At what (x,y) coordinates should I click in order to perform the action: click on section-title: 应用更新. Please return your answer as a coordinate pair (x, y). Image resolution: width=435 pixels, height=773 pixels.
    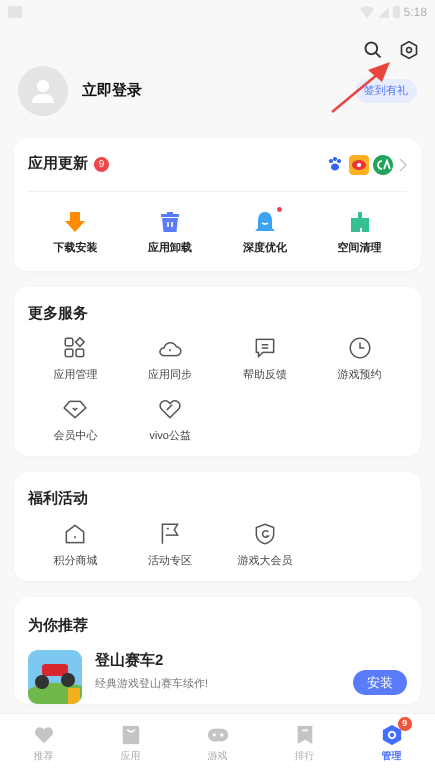
    Looking at the image, I should click on (58, 164).